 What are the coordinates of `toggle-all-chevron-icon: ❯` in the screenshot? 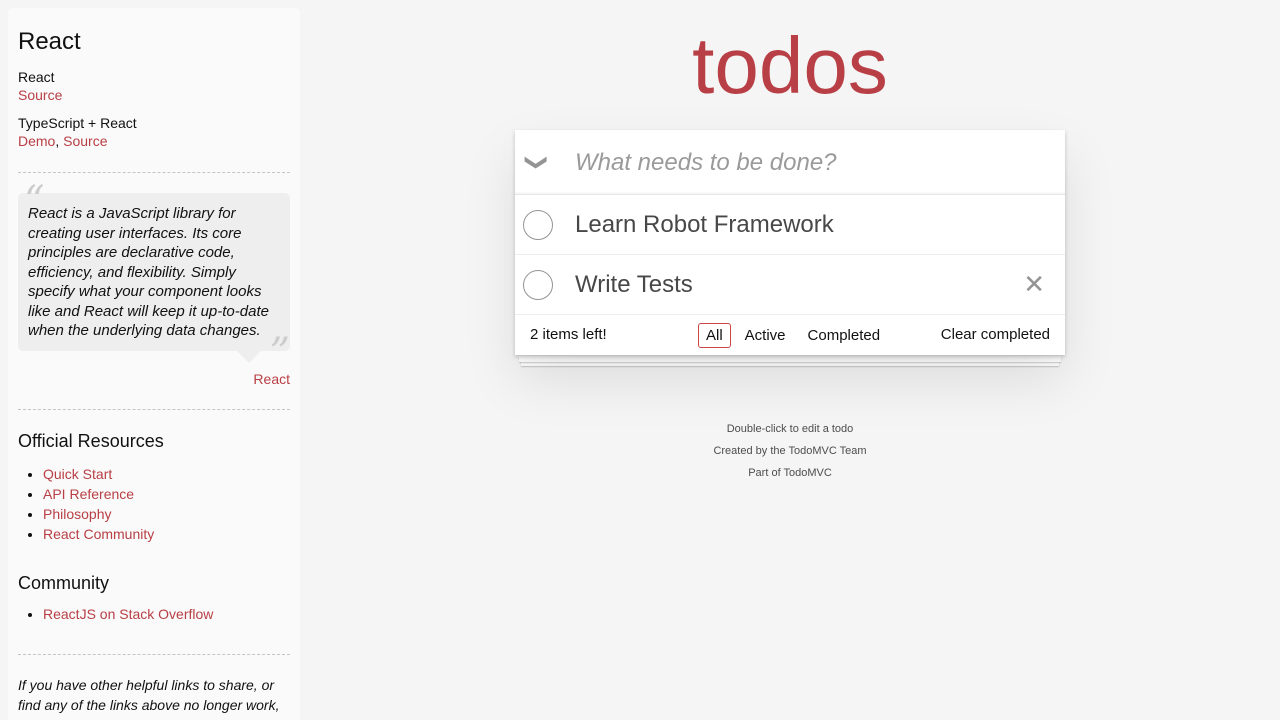 It's located at (537, 162).